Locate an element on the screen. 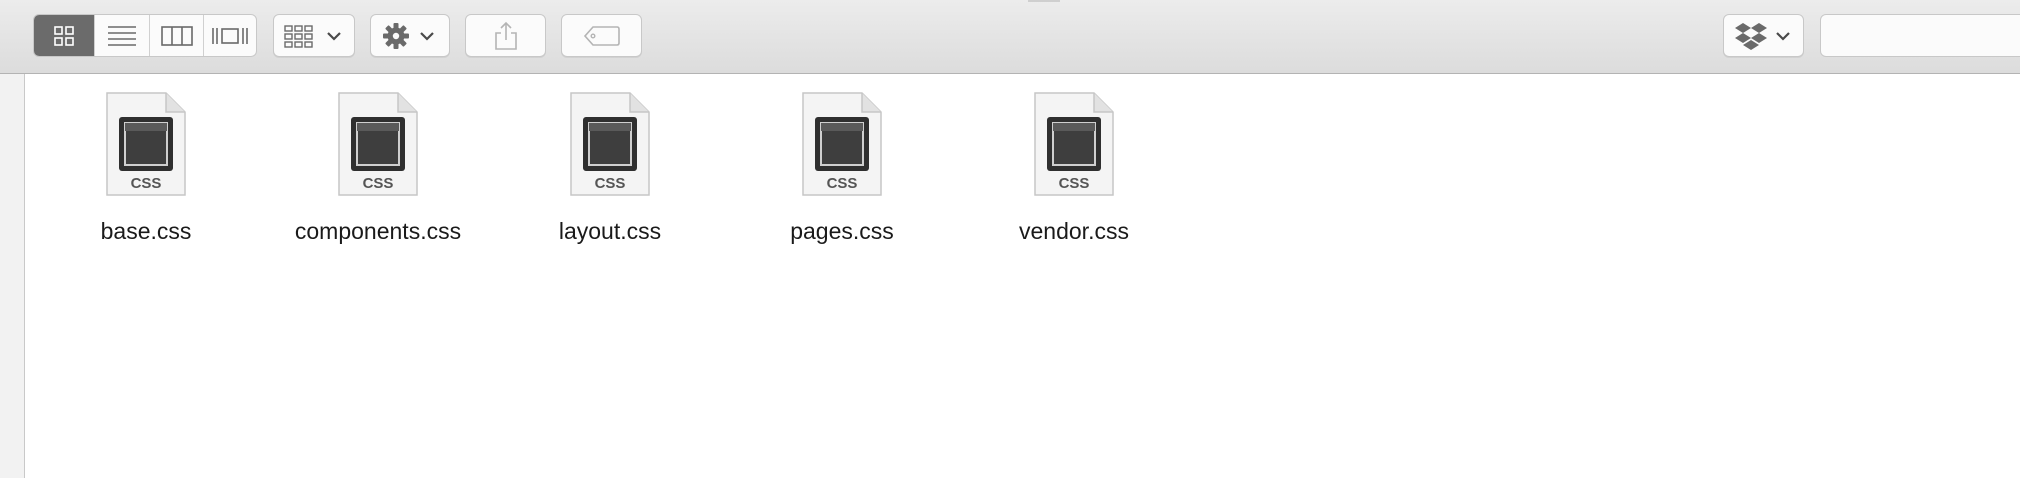 This screenshot has width=2020, height=478. share-button is located at coordinates (505, 35).